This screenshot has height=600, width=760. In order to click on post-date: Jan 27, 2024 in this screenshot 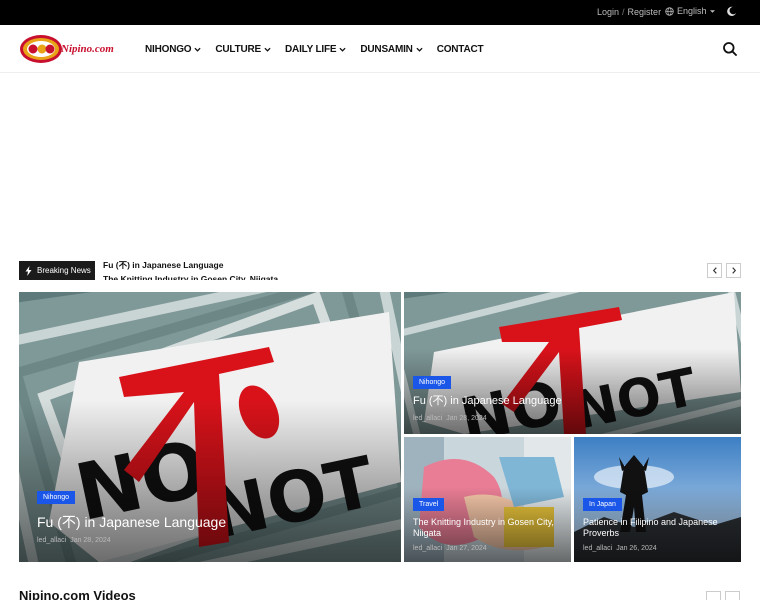, I will do `click(466, 548)`.